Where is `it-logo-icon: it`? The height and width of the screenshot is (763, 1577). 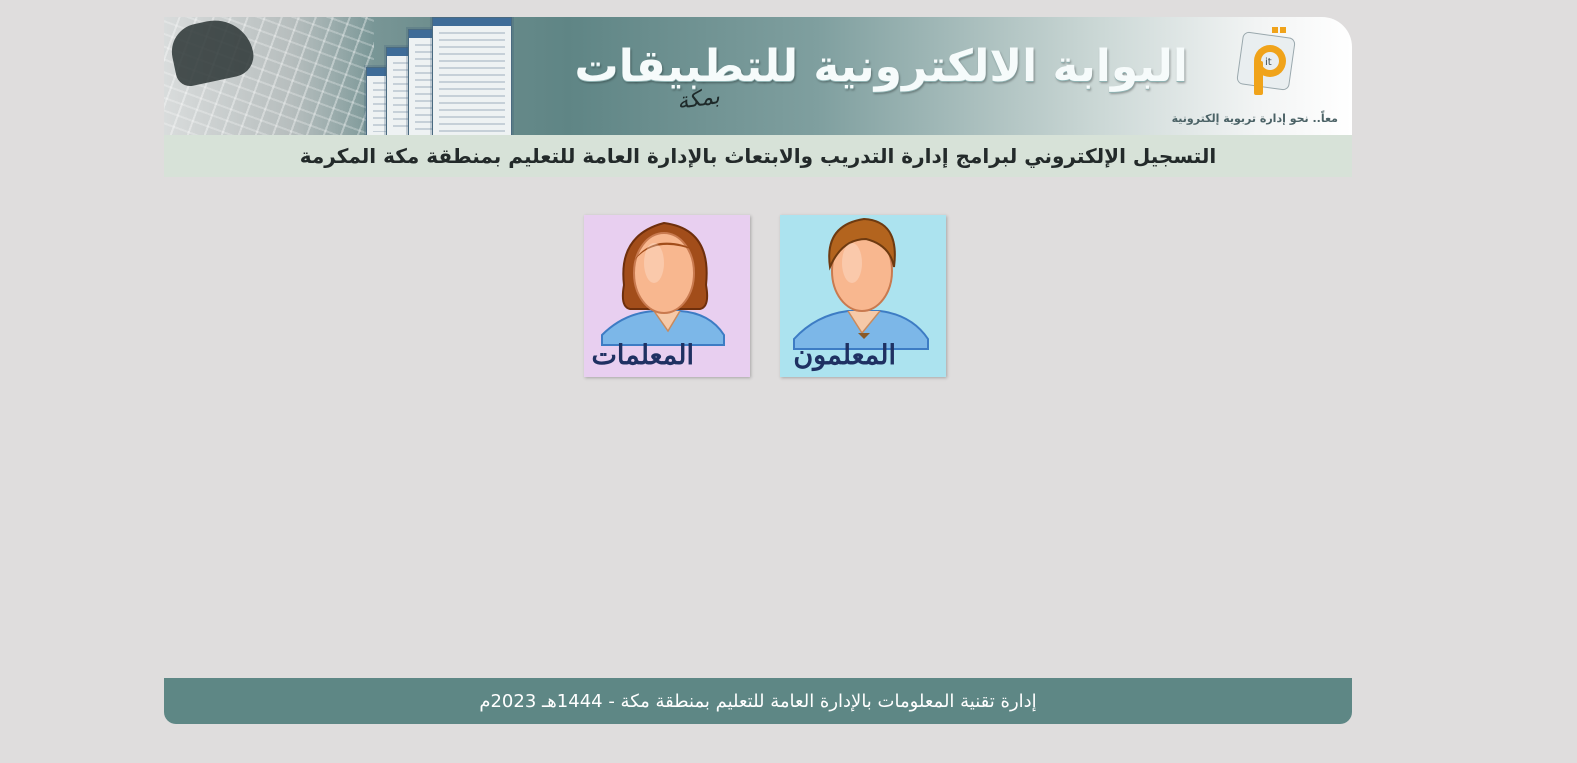 it-logo-icon: it is located at coordinates (1266, 61).